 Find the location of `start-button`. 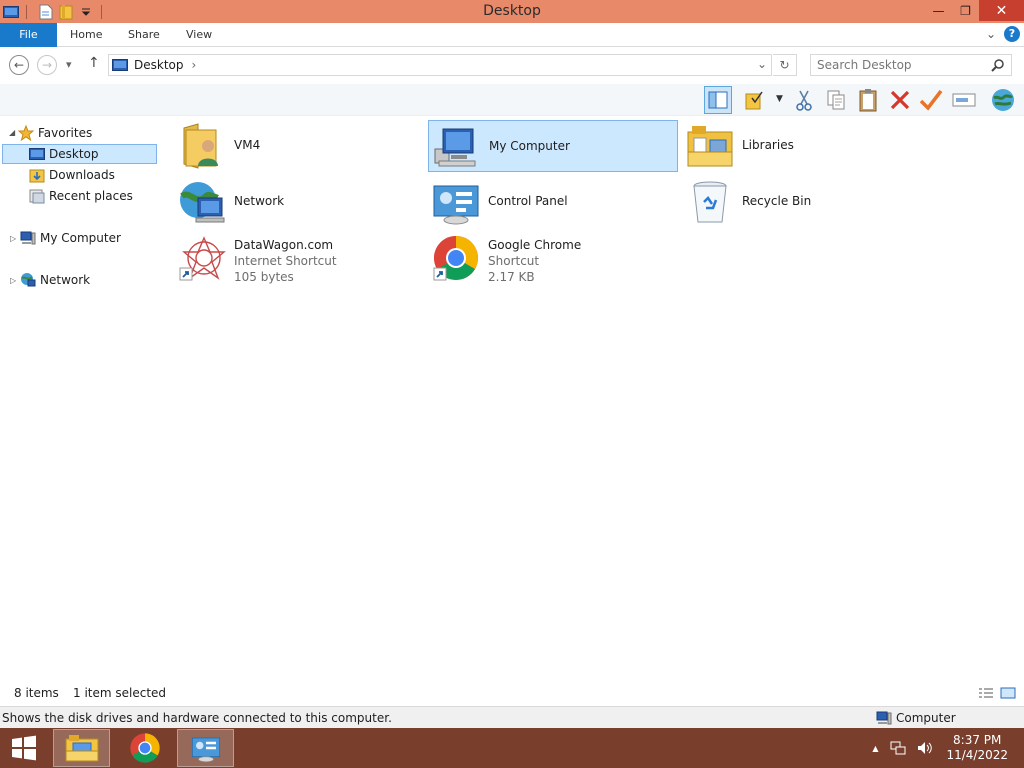

start-button is located at coordinates (24, 748).